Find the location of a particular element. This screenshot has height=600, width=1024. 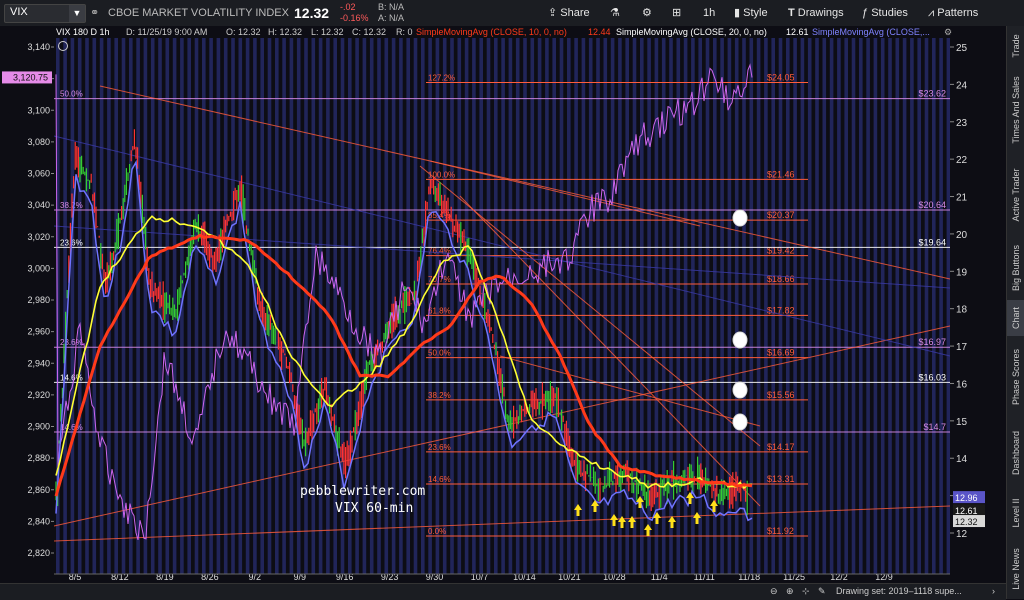

left-axis-tick: 3,080 is located at coordinates (38, 142).